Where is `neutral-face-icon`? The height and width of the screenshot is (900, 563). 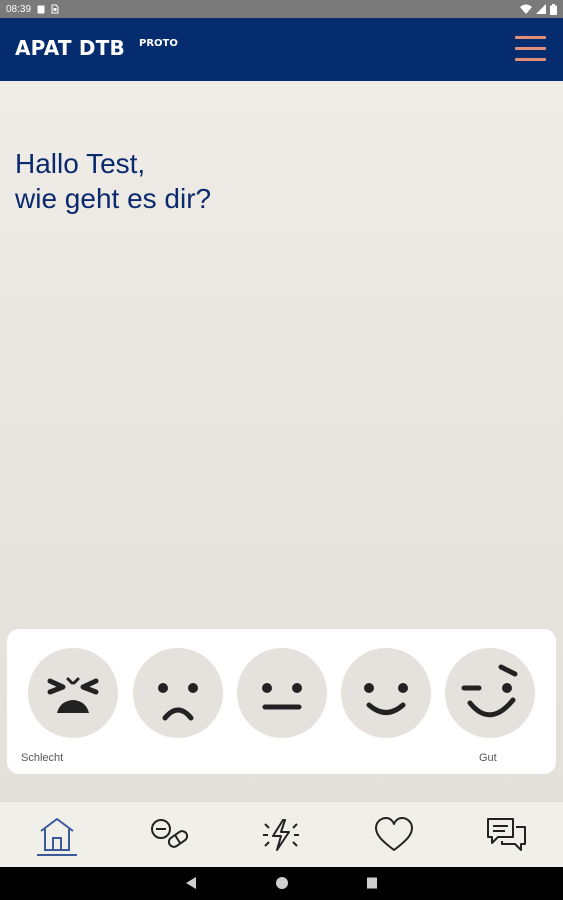
neutral-face-icon is located at coordinates (282, 696).